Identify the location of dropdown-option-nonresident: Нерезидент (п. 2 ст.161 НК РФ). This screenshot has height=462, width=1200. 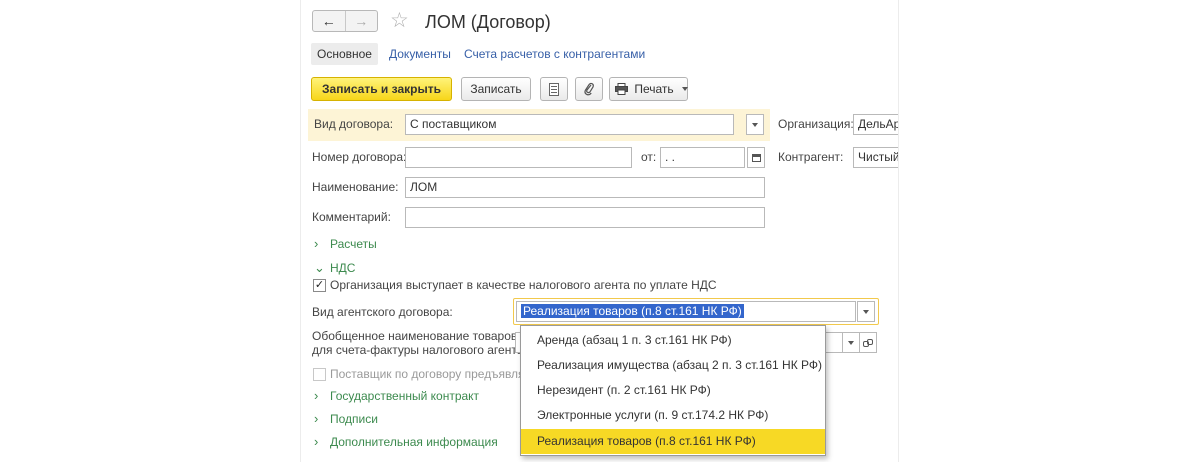
(673, 390).